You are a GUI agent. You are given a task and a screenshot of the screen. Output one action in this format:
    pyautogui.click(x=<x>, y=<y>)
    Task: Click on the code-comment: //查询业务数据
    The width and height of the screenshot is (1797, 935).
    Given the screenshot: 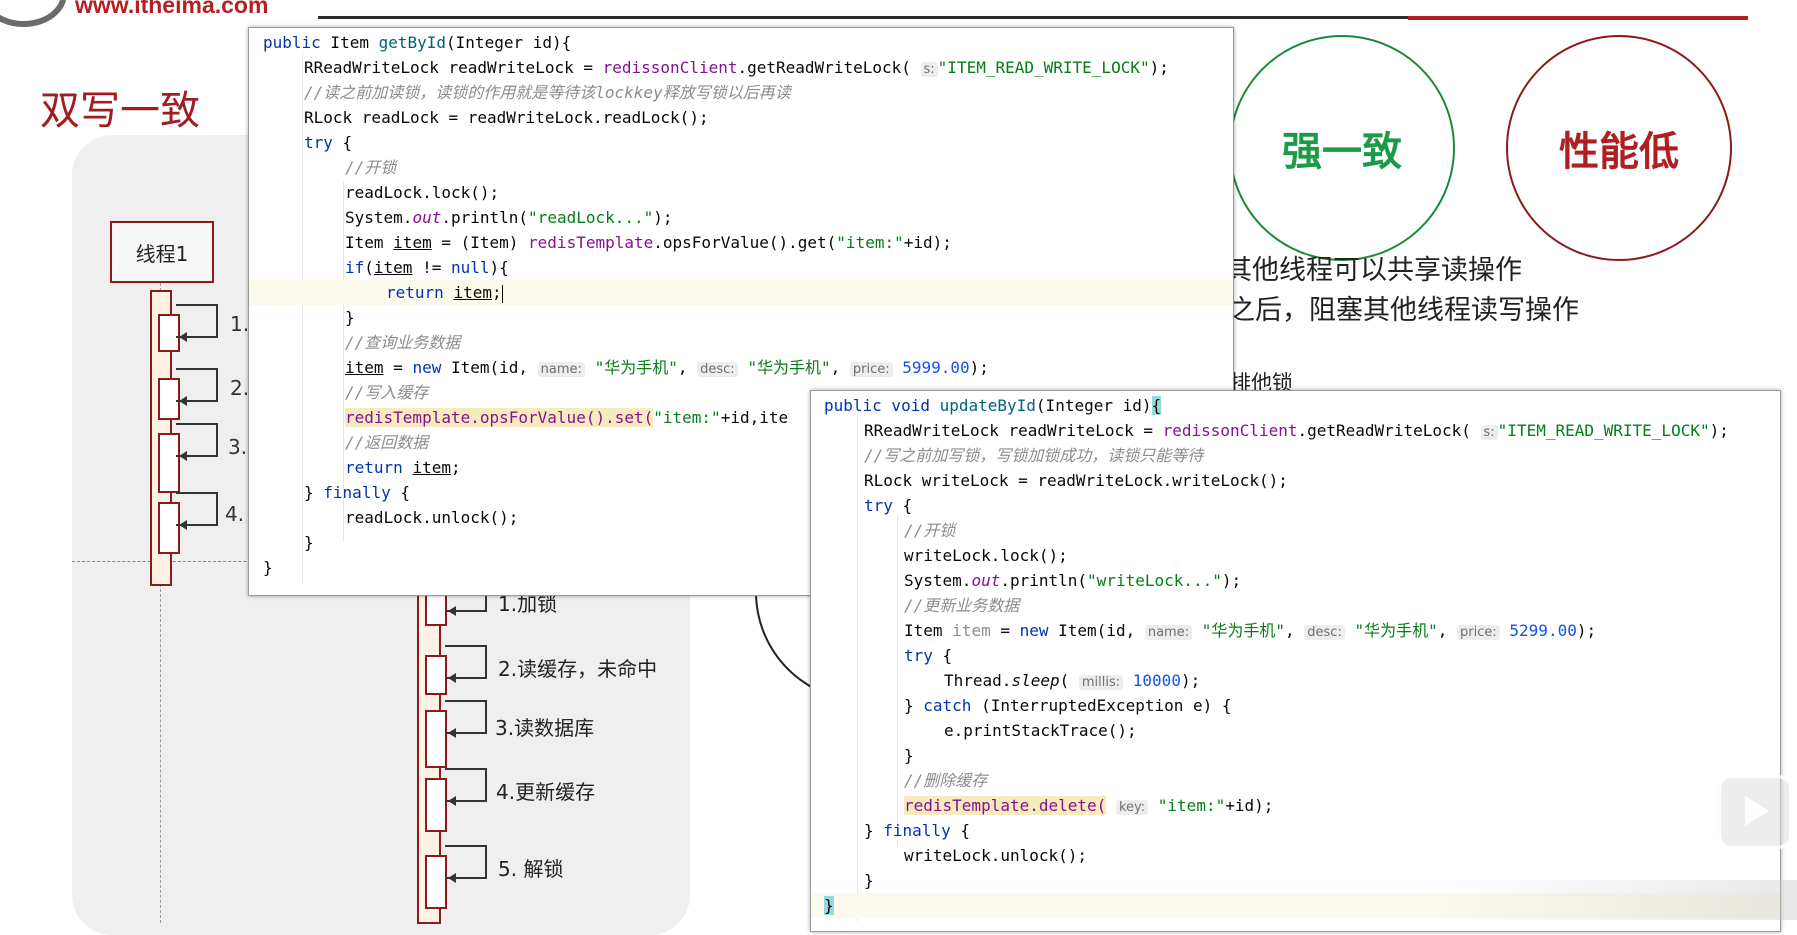 What is the action you would take?
    pyautogui.click(x=403, y=342)
    